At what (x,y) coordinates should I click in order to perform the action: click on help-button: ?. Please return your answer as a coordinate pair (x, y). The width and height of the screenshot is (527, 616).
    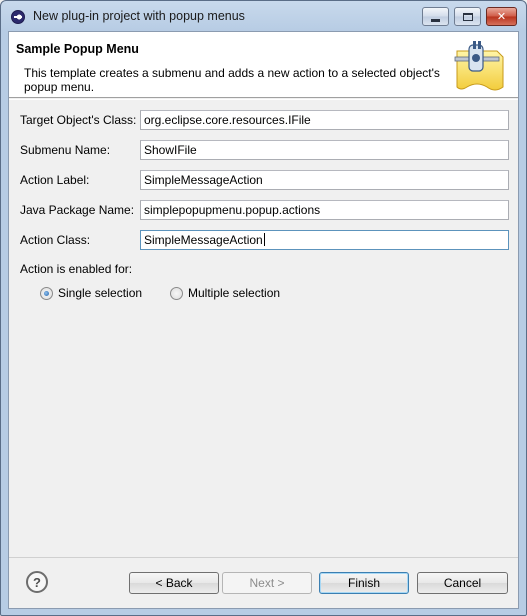
    Looking at the image, I should click on (37, 582).